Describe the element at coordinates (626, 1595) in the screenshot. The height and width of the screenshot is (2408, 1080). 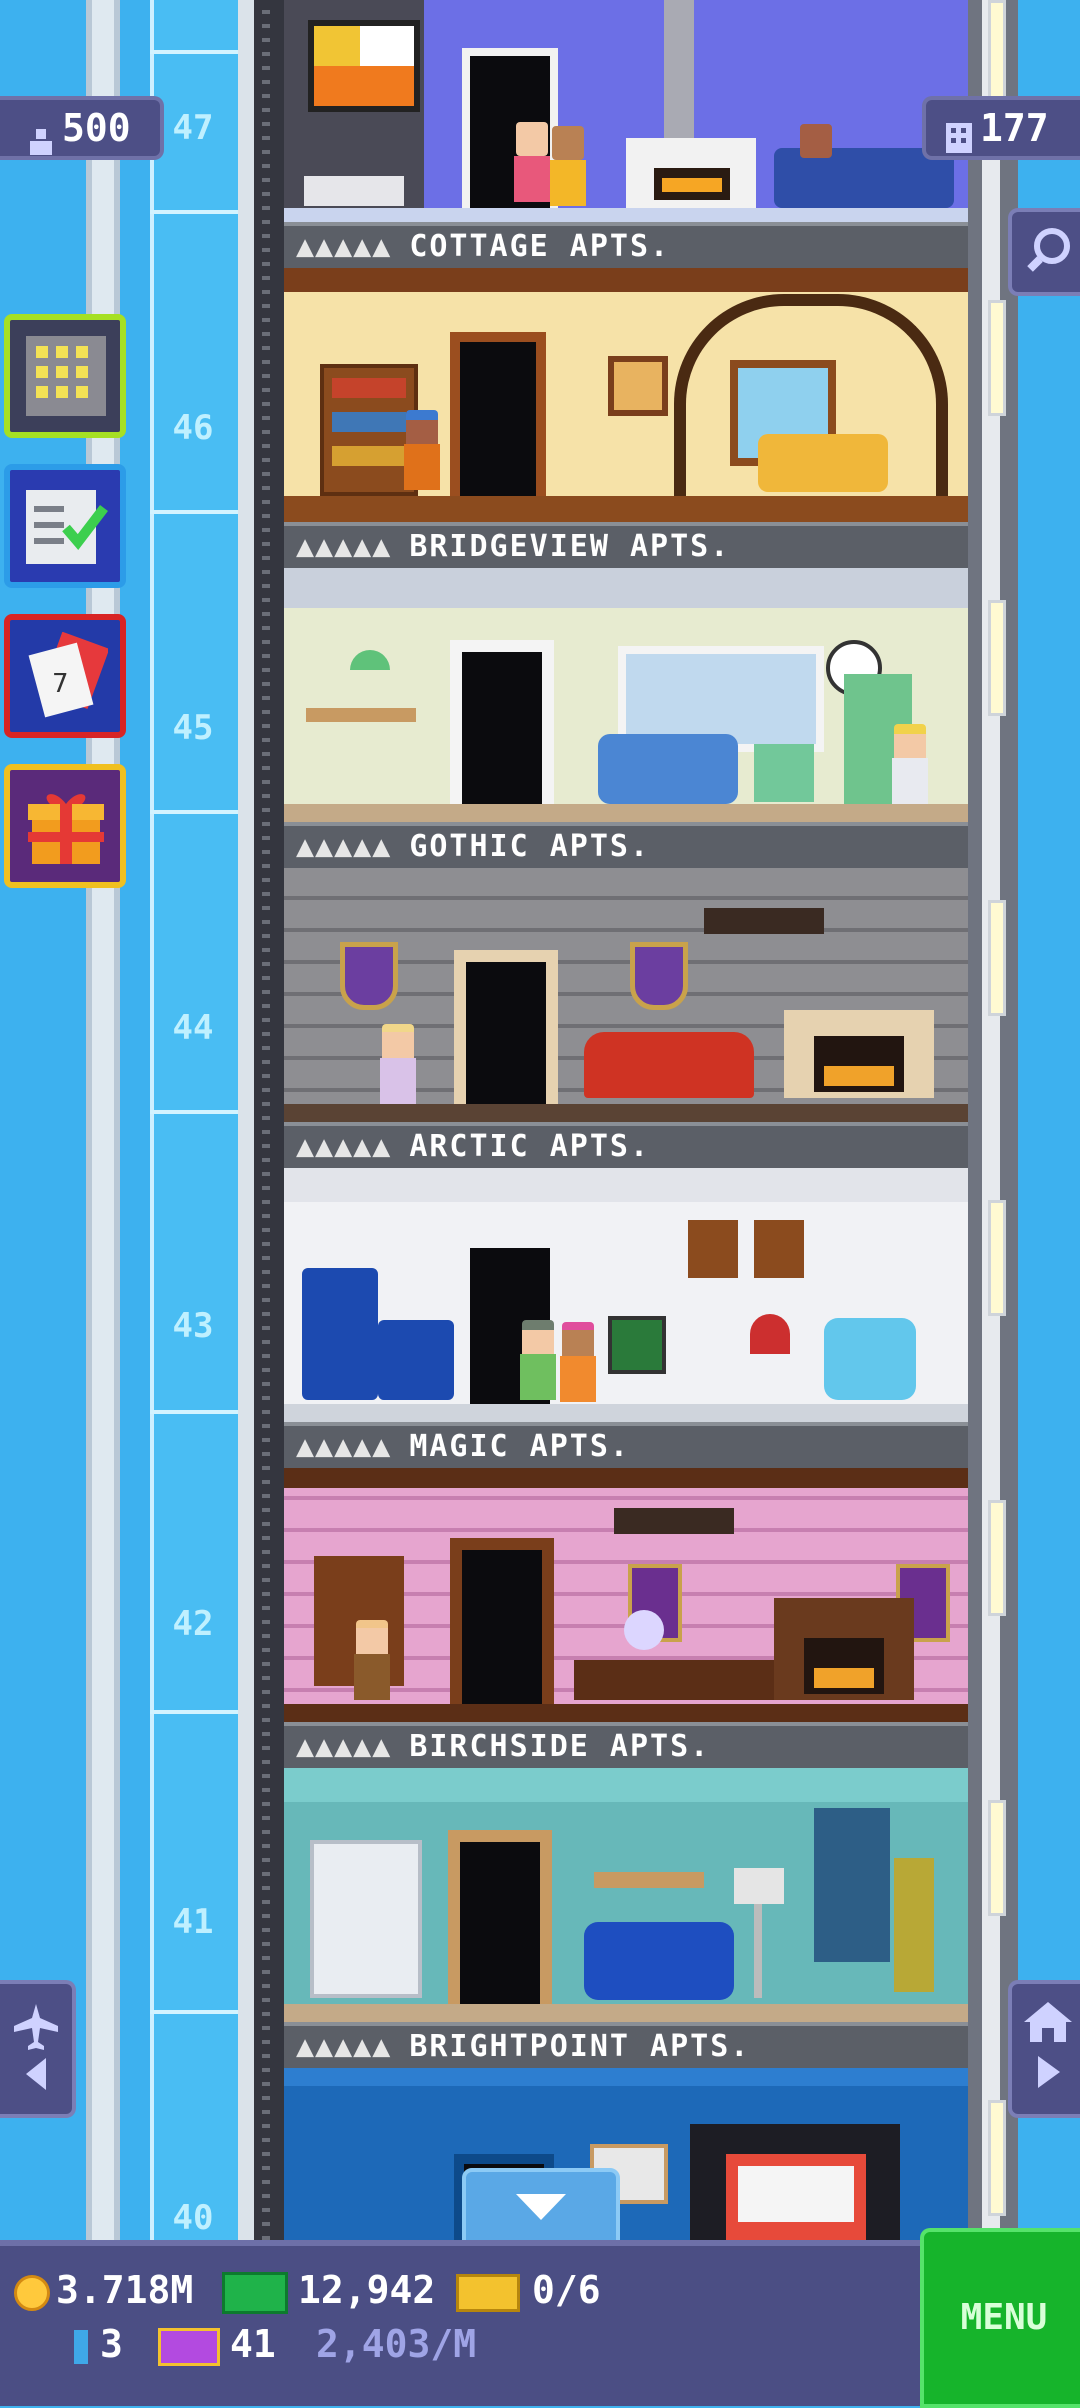
I see `floor-42-room` at that location.